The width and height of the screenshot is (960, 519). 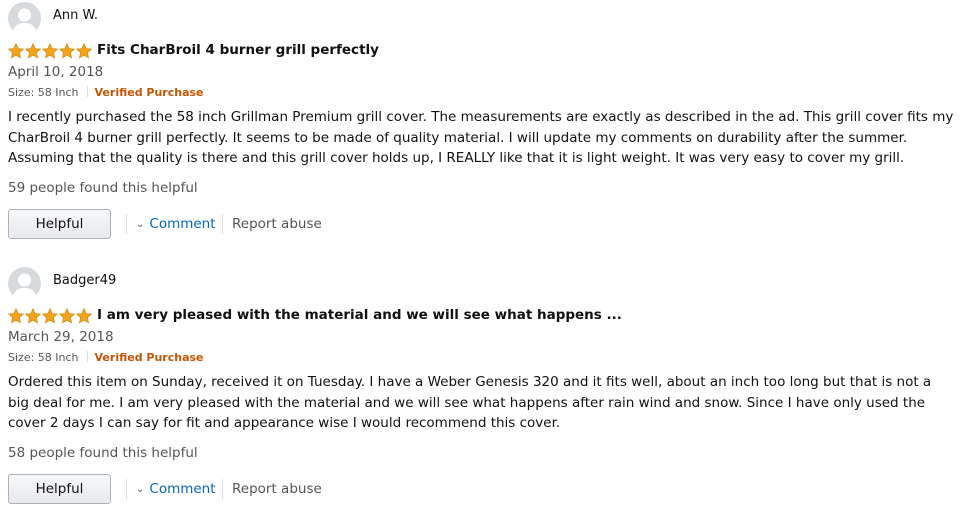 I want to click on review-date: March 29, 2018, so click(x=61, y=337).